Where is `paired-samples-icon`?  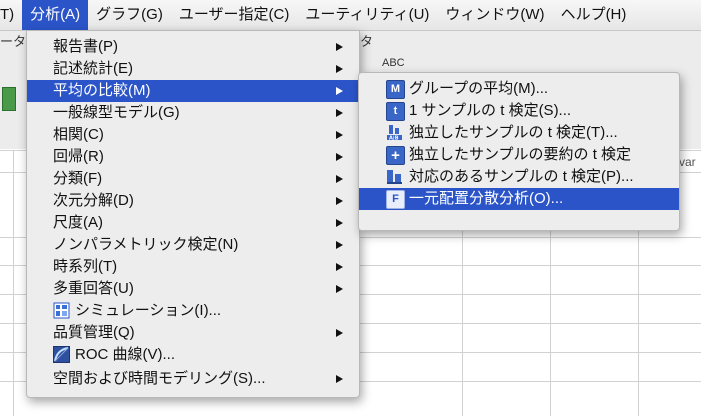 paired-samples-icon is located at coordinates (394, 176).